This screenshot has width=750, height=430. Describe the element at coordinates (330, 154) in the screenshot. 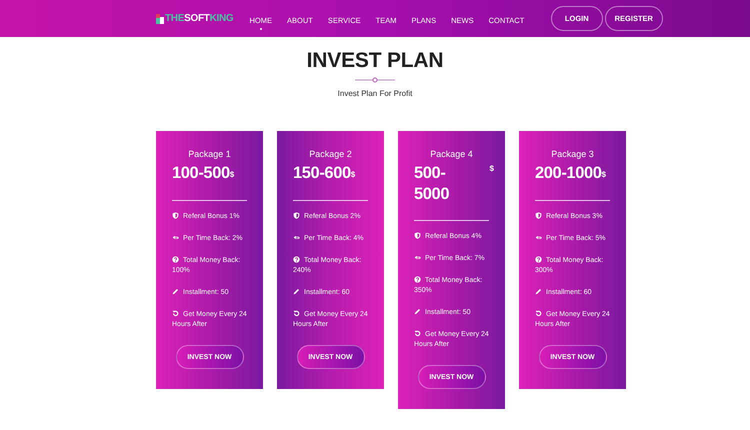

I see `package-name: Package 2` at that location.